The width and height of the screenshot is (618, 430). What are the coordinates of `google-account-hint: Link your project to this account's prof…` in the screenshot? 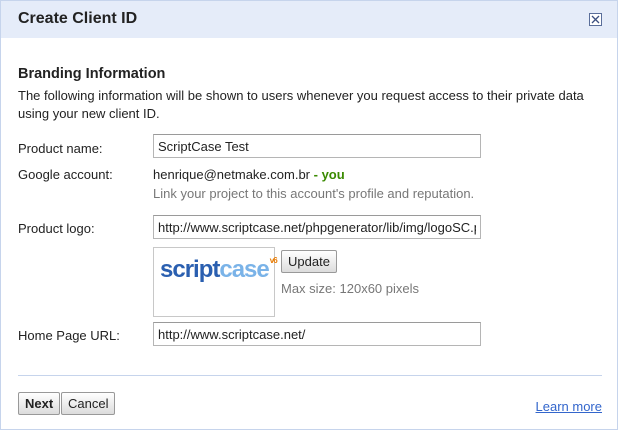 It's located at (314, 193).